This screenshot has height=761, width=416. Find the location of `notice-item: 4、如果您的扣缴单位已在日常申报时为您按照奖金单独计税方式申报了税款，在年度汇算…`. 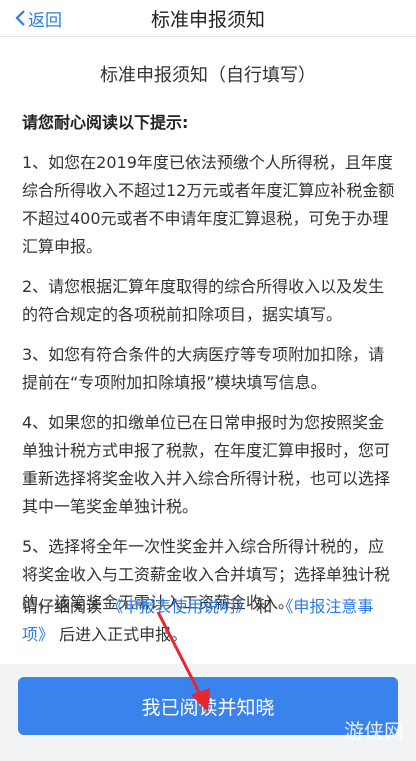

notice-item: 4、如果您的扣缴单位已在日常申报时为您按照奖金单独计税方式申报了税款，在年度汇算… is located at coordinates (206, 464).